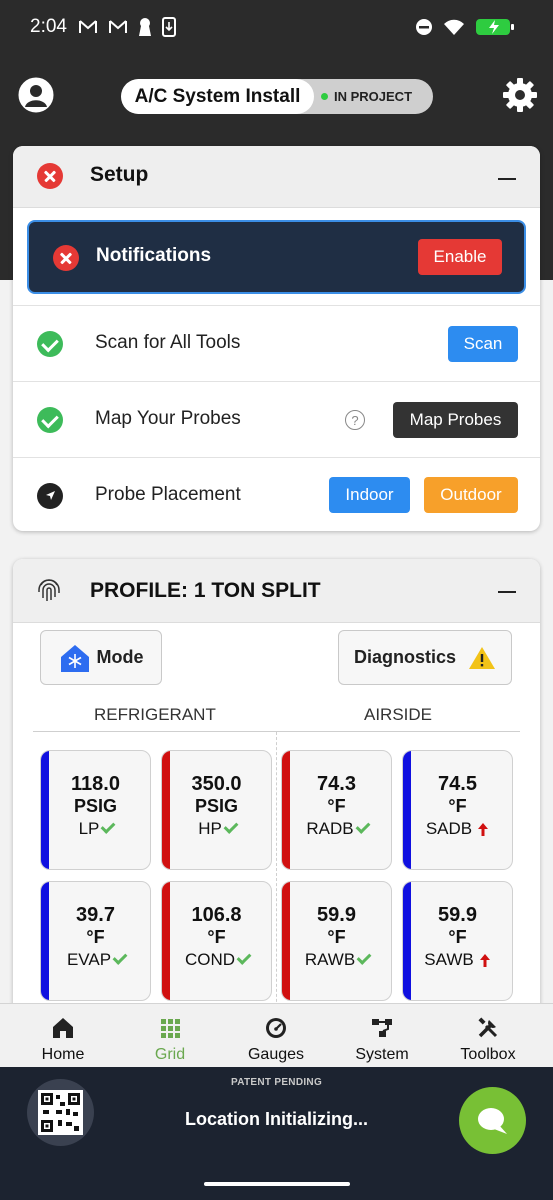  Describe the element at coordinates (424, 27) in the screenshot. I see `do-not-disturb-icon` at that location.